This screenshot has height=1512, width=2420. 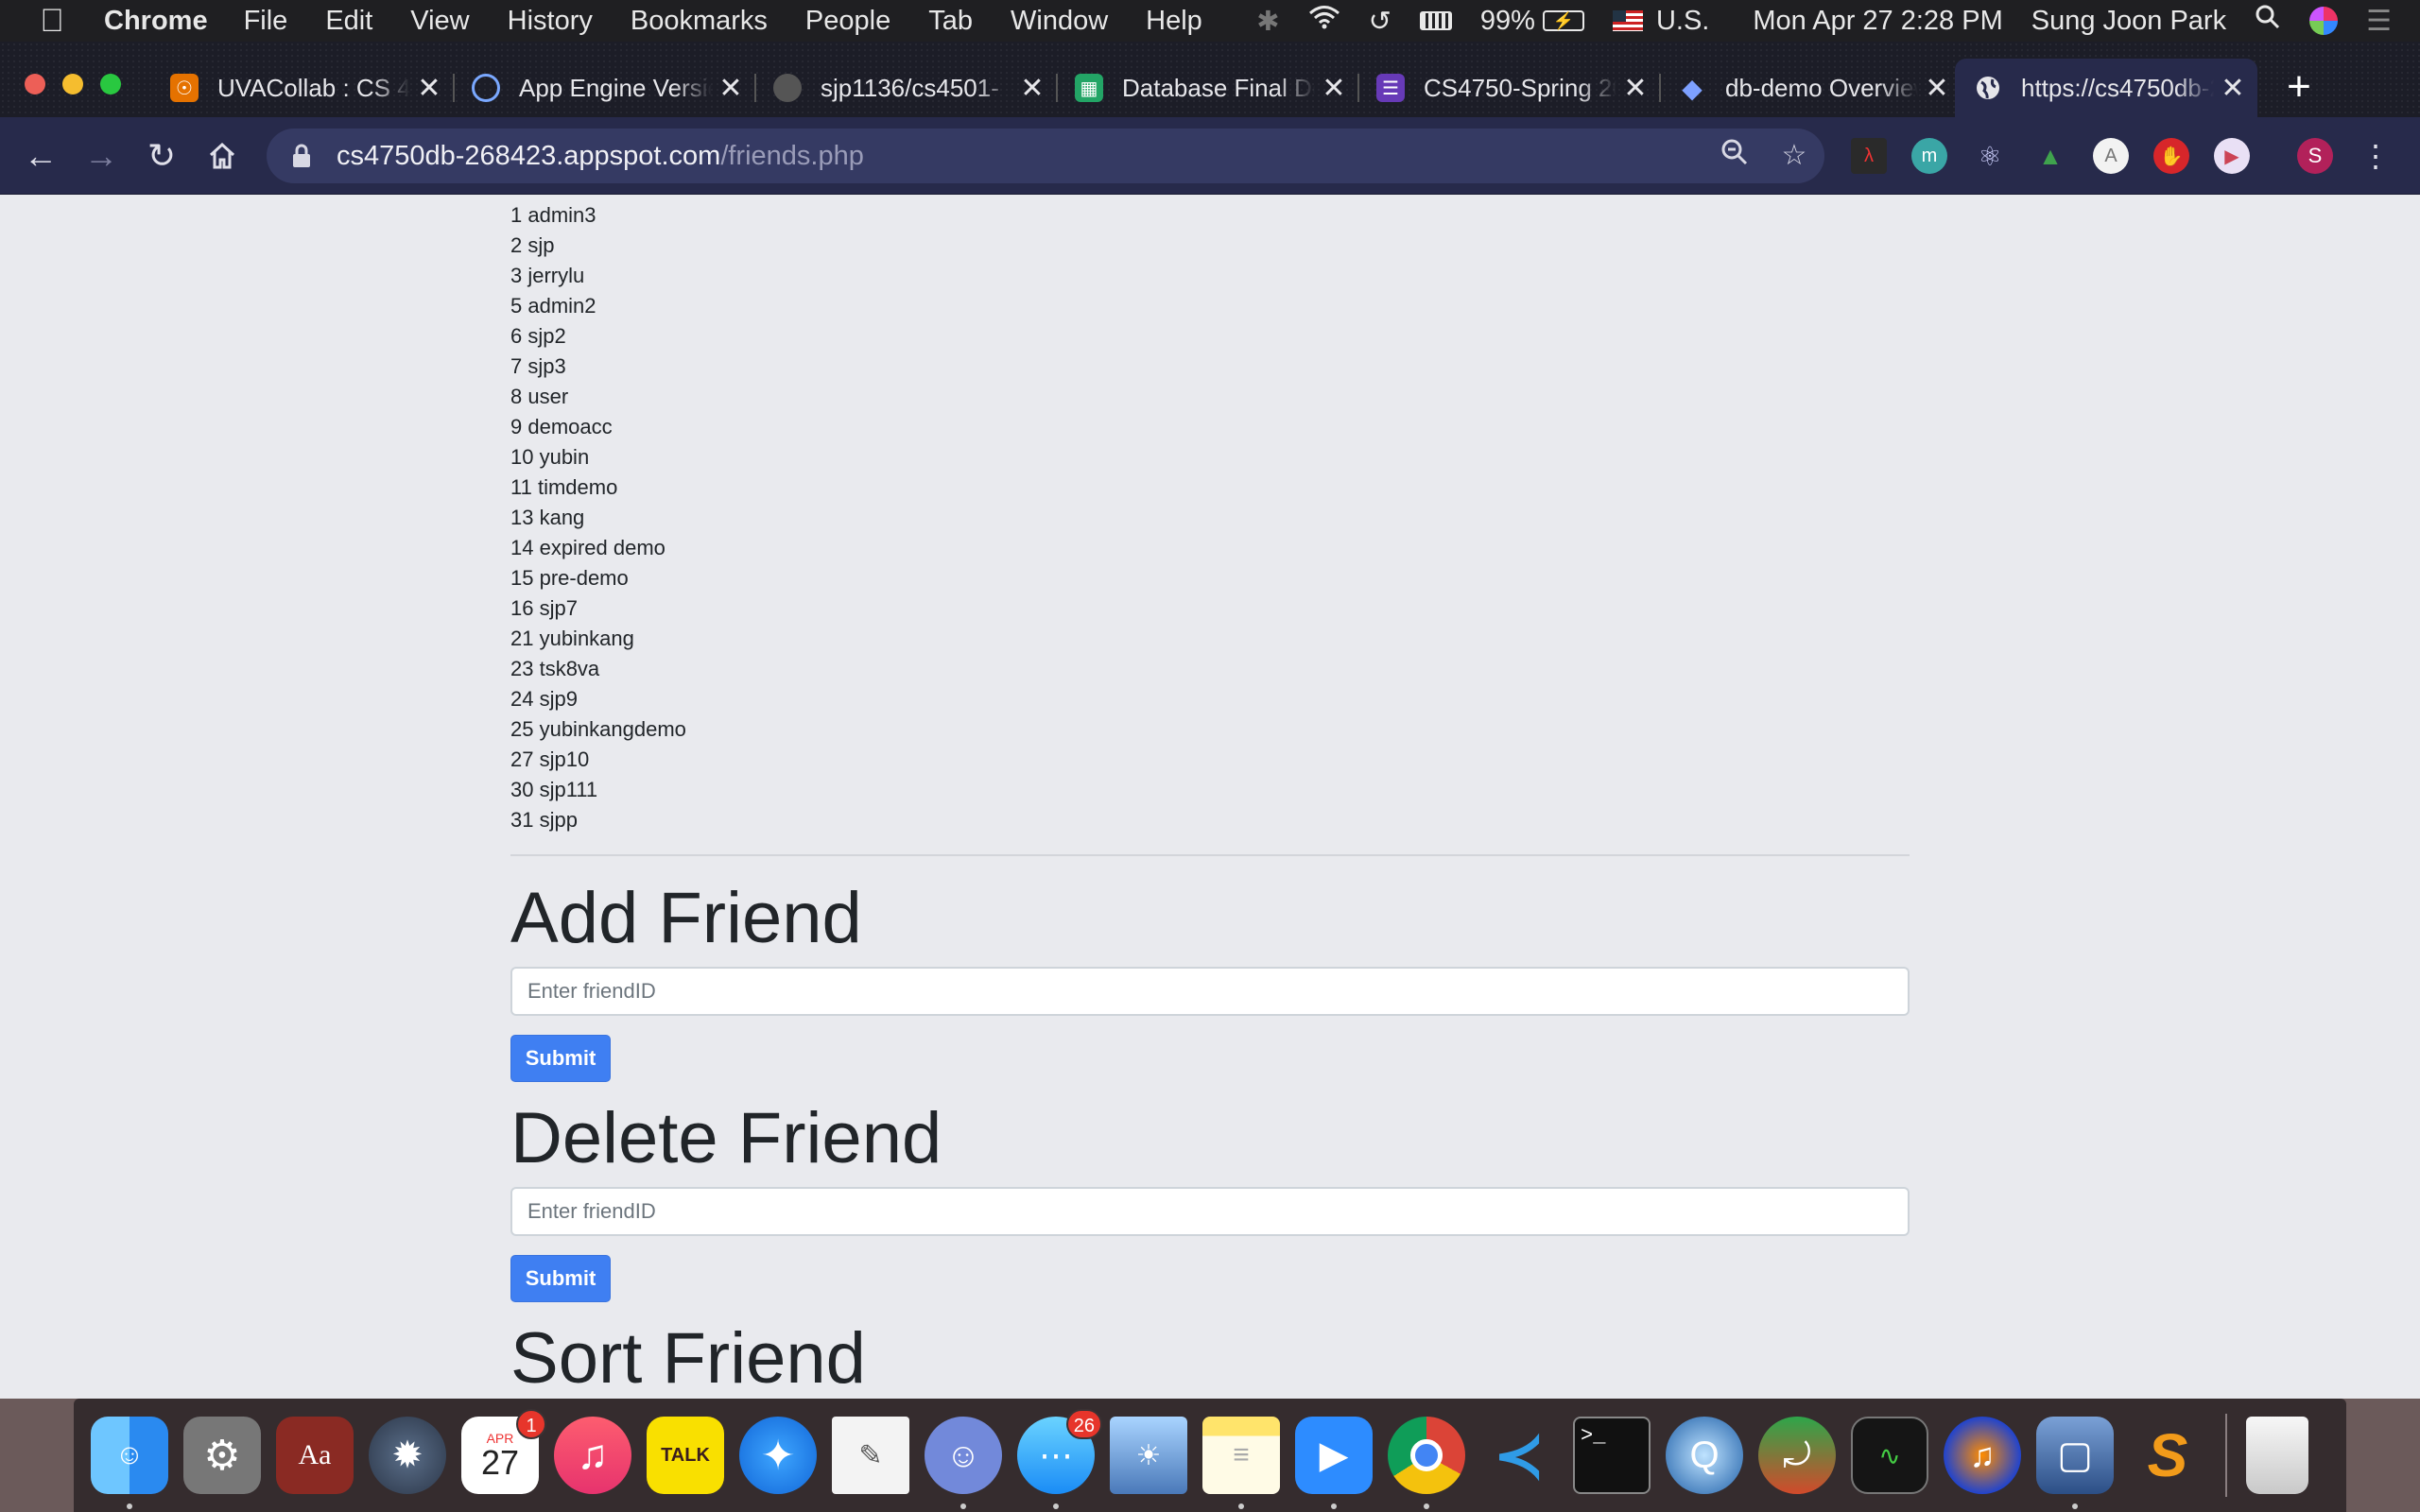 I want to click on launchpad-icon: ✹, so click(x=407, y=1455).